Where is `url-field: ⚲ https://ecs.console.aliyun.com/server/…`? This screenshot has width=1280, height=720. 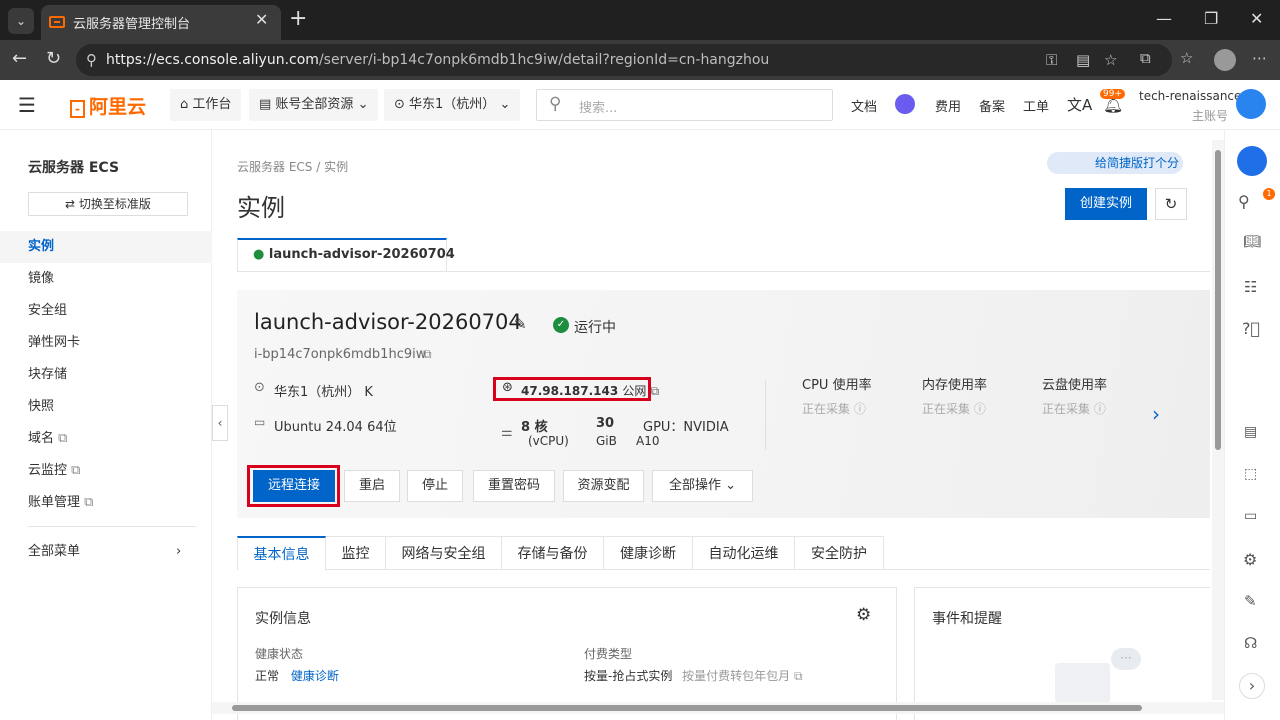
url-field: ⚲ https://ecs.console.aliyun.com/server/… is located at coordinates (624, 60).